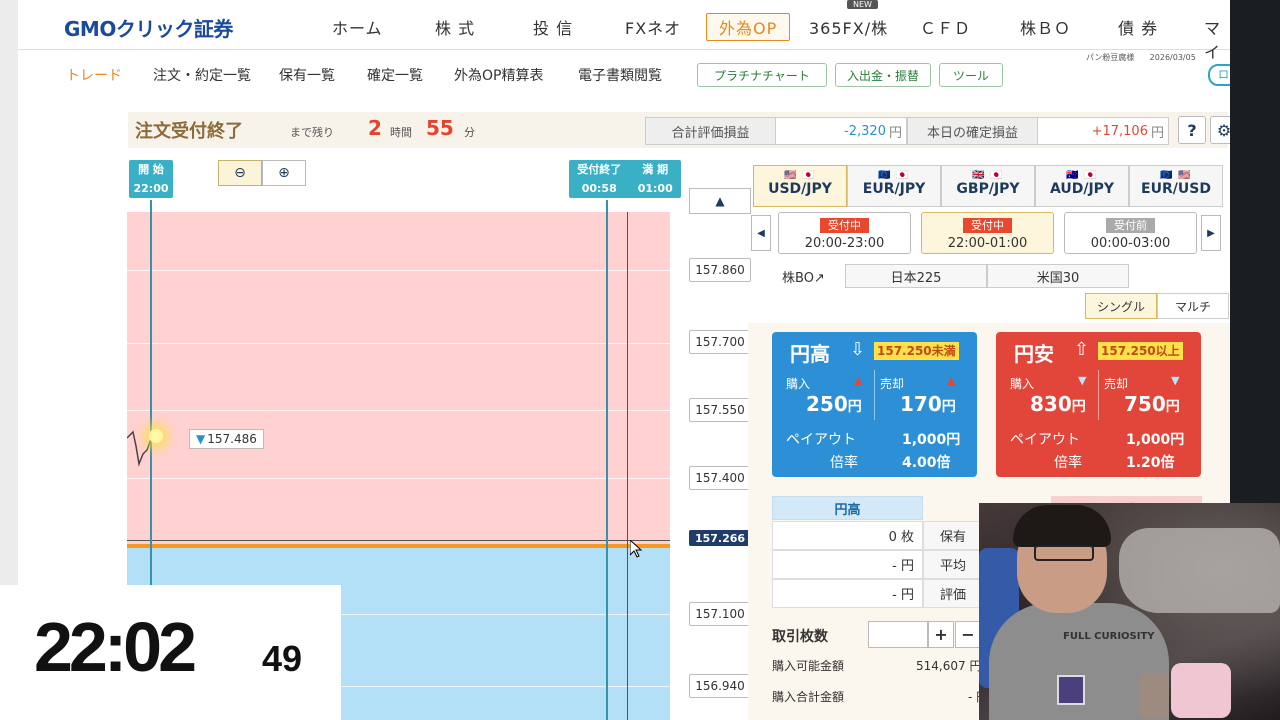 This screenshot has height=720, width=1280. I want to click on minus-button: −, so click(968, 634).